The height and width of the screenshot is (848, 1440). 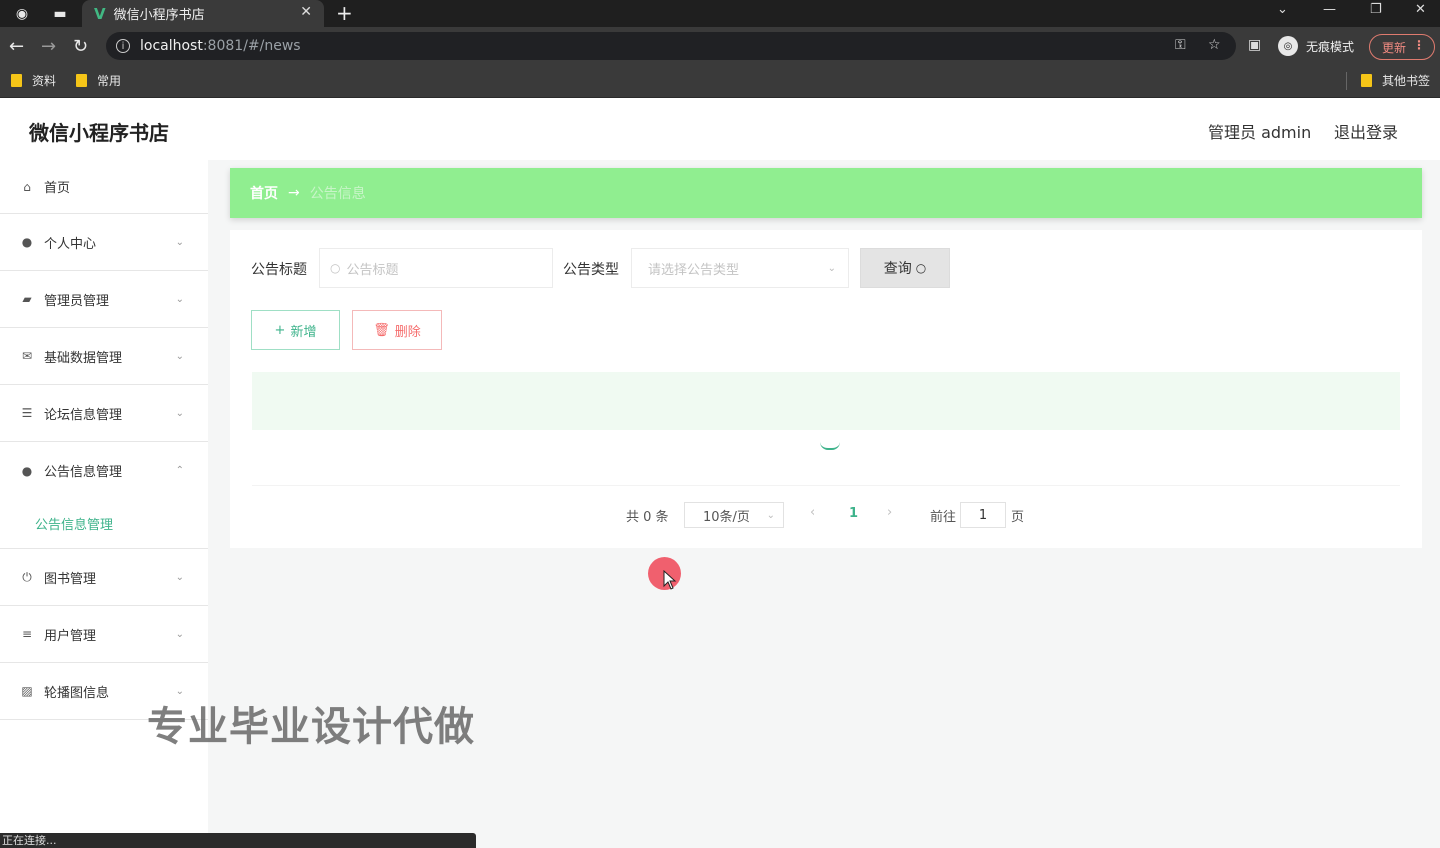 I want to click on sidebar-item-label: 首页, so click(x=57, y=188).